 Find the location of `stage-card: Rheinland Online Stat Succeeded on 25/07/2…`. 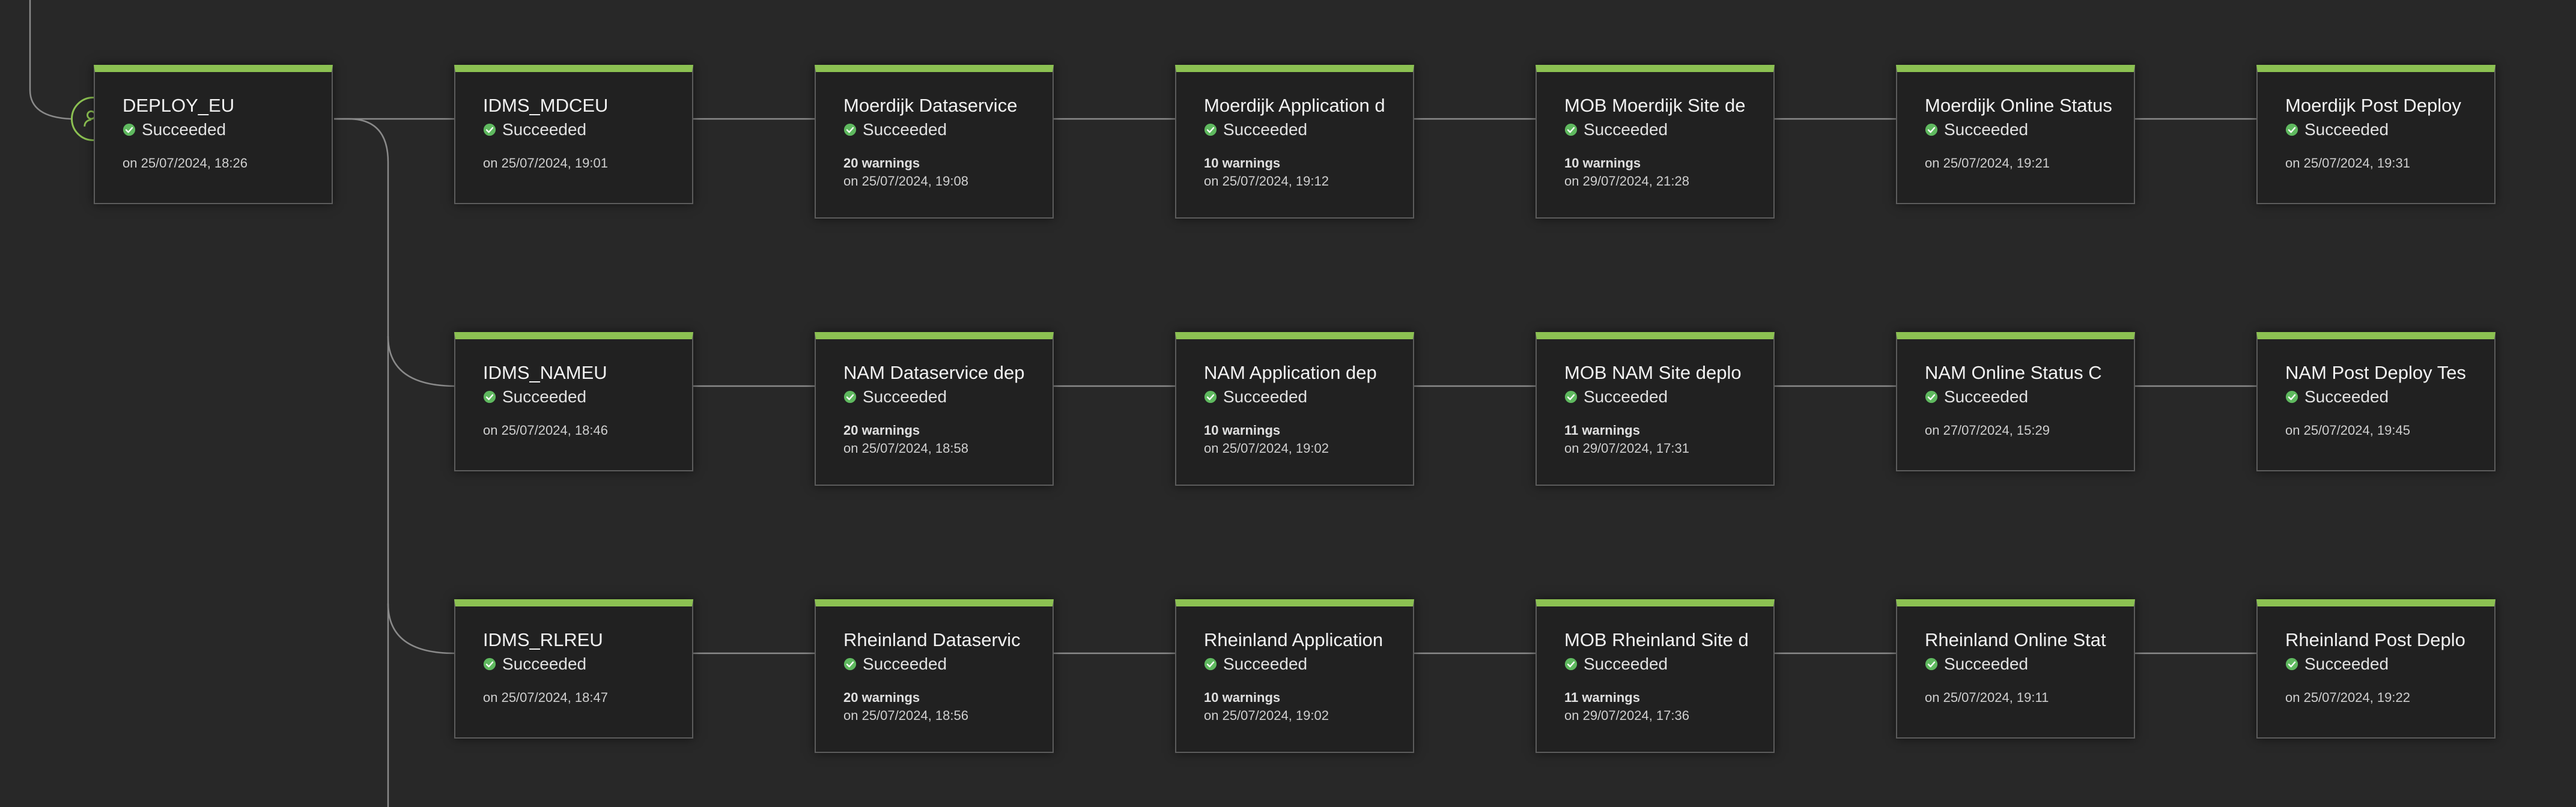

stage-card: Rheinland Online Stat Succeeded on 25/07/2… is located at coordinates (2016, 669).